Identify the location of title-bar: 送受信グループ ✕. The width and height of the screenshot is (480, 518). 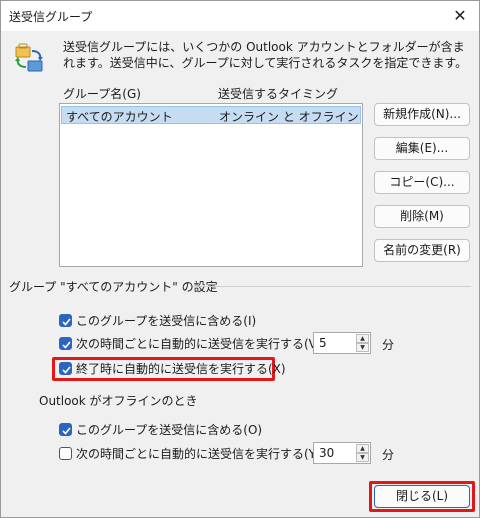
(240, 16).